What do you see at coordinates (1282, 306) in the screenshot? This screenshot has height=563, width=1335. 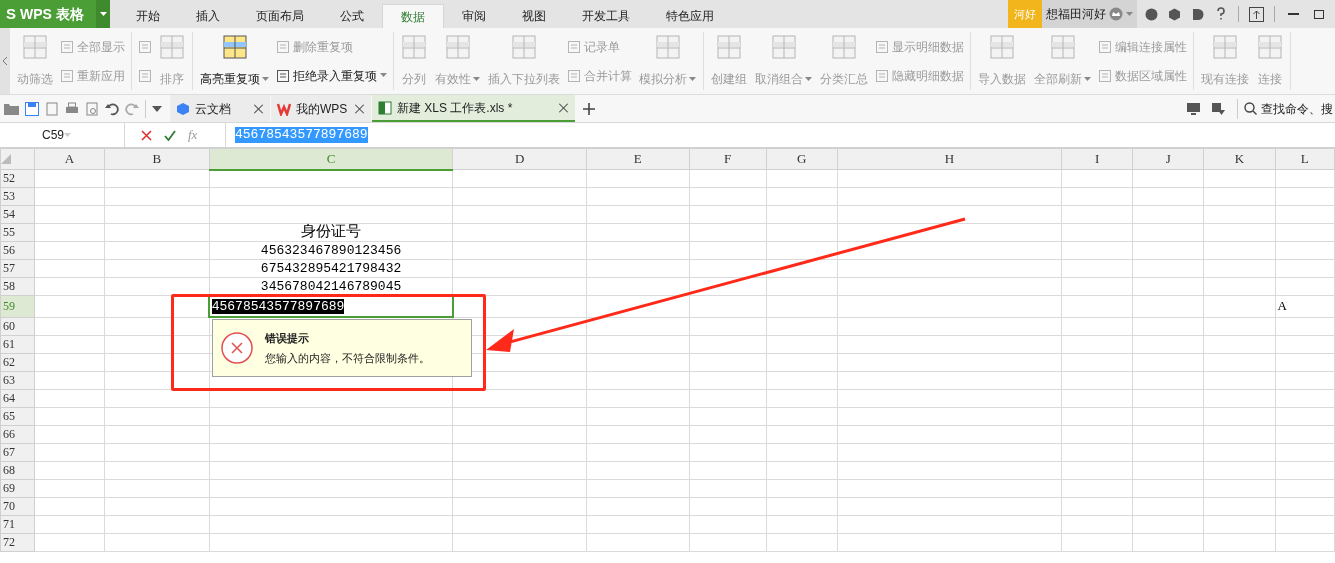 I see `table-cell-text: A` at bounding box center [1282, 306].